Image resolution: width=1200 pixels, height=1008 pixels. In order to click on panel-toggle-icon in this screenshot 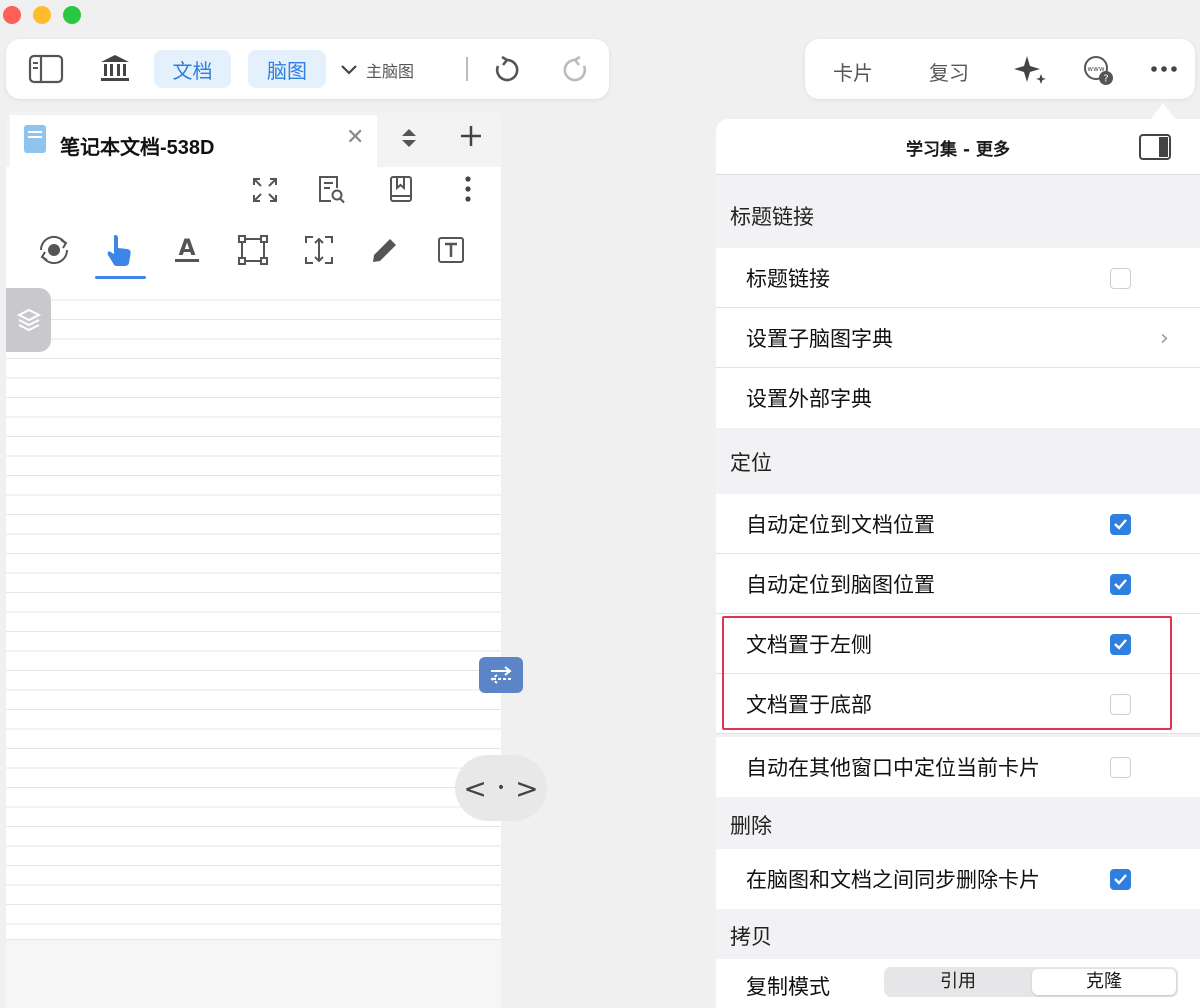, I will do `click(1155, 147)`.